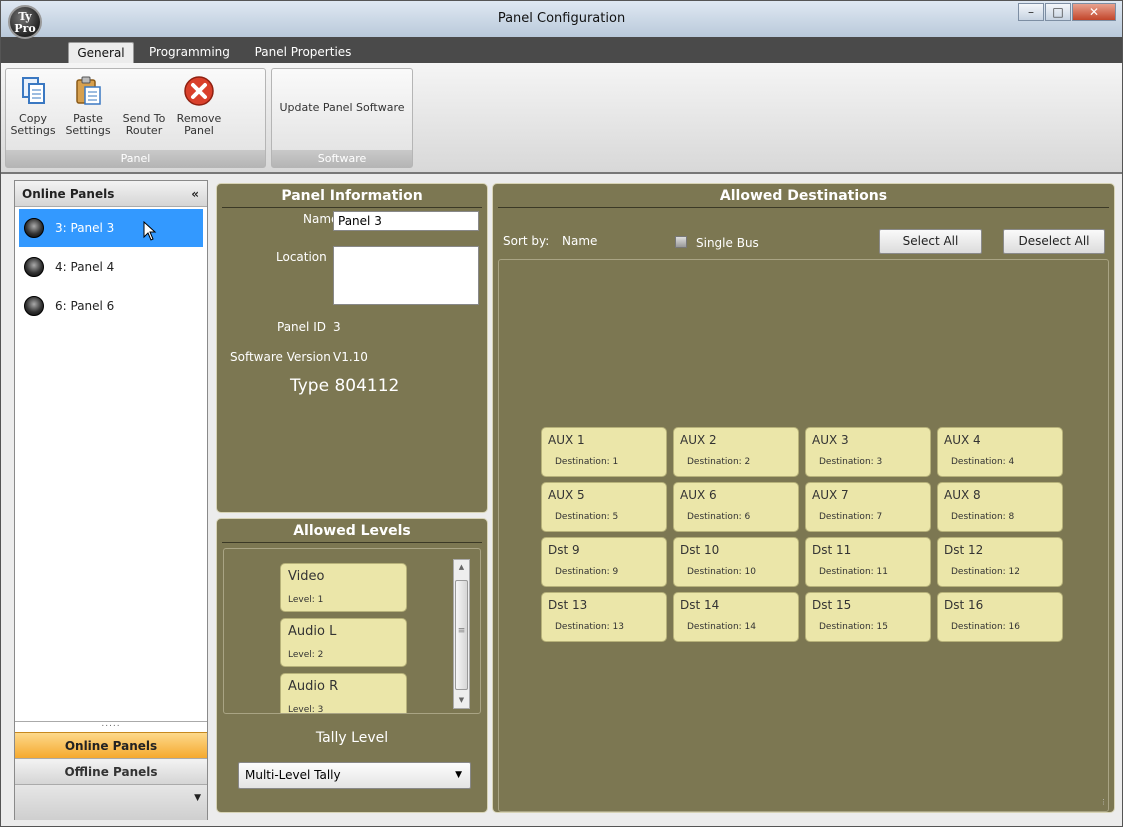 This screenshot has height=827, width=1123. I want to click on destination-card: Dst 13 Destination: 13, so click(604, 617).